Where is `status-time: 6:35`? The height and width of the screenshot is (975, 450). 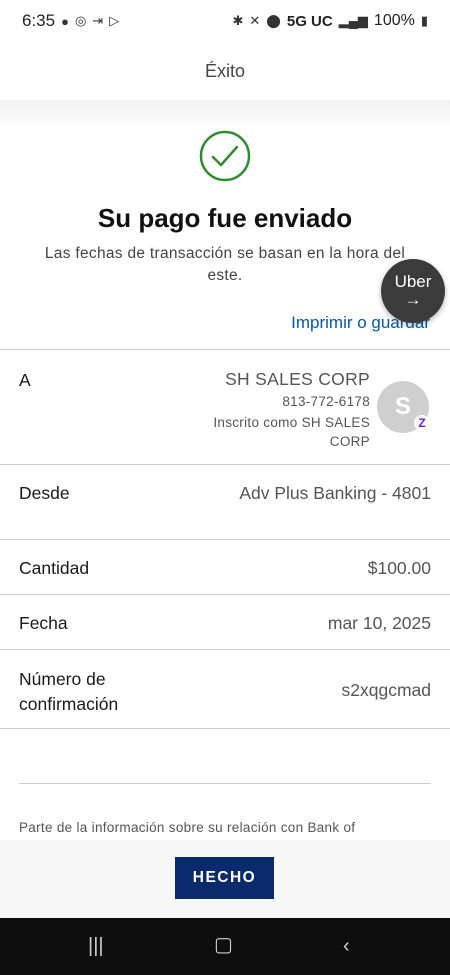 status-time: 6:35 is located at coordinates (39, 20).